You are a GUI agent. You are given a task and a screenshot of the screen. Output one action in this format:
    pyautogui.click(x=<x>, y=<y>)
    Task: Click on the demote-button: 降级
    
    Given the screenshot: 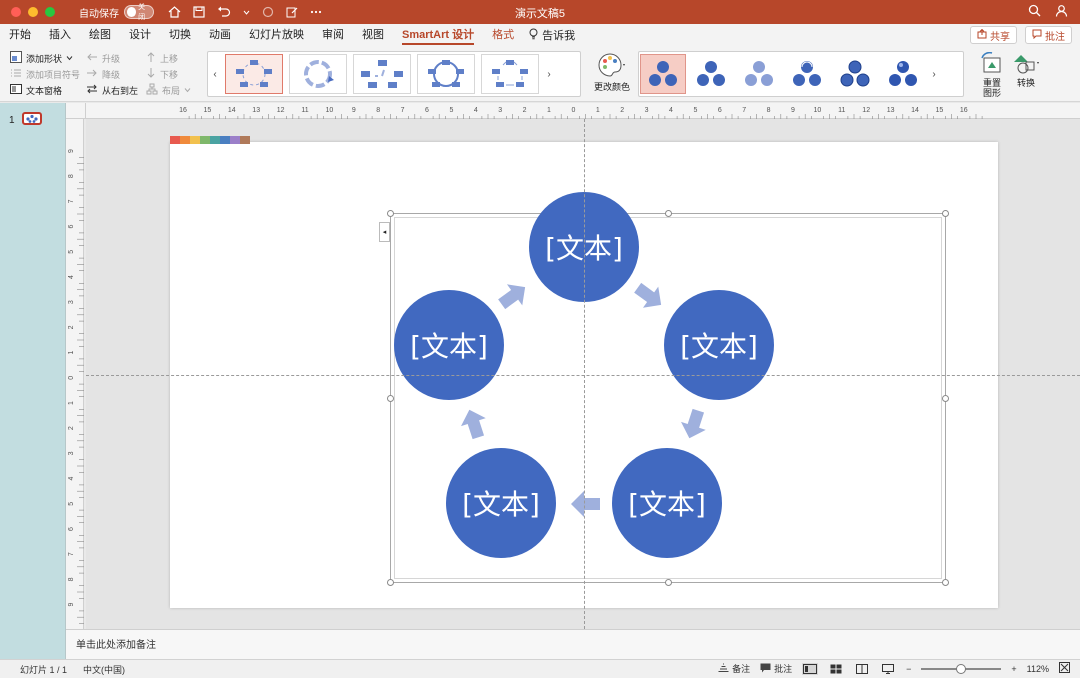 What is the action you would take?
    pyautogui.click(x=112, y=74)
    